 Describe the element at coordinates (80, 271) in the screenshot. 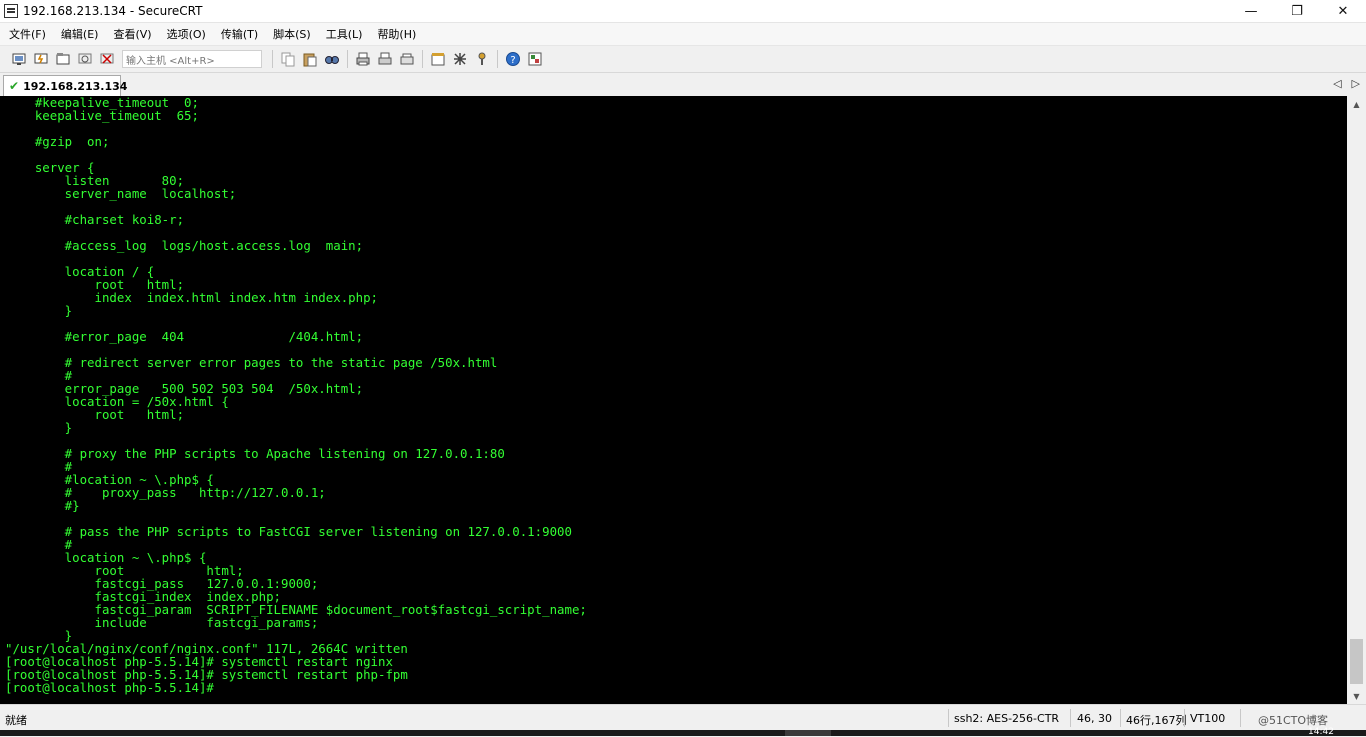

I see `terminal-line: location / {` at that location.